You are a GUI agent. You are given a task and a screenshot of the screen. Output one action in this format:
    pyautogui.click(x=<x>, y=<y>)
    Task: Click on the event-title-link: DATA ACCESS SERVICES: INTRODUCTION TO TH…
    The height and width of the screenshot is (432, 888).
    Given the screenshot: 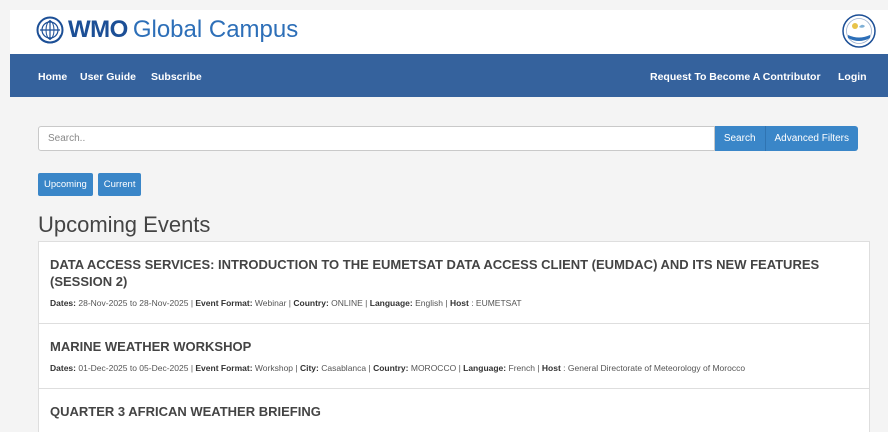 What is the action you would take?
    pyautogui.click(x=453, y=273)
    